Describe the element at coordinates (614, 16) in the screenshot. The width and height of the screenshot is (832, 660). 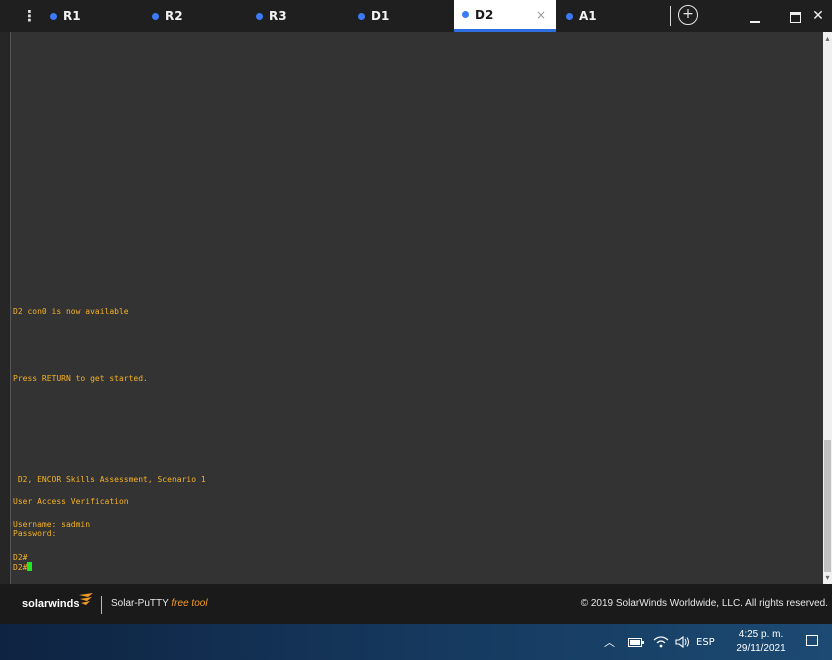
I see `tab-a1: A1` at that location.